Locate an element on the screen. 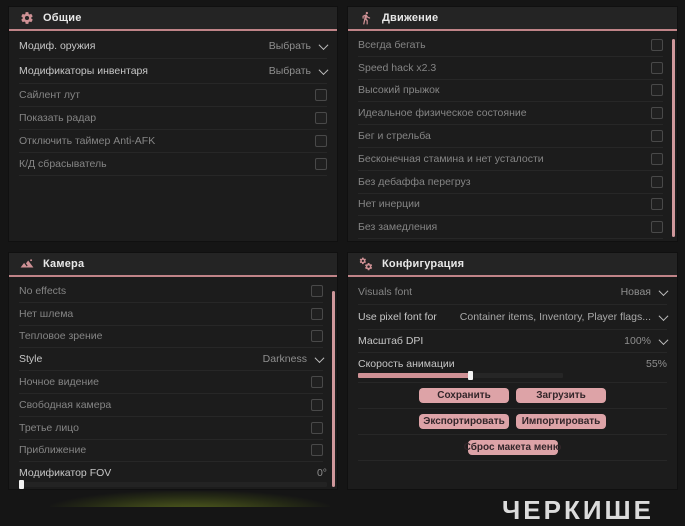  row-speed-hack: Speed hack x2.3 is located at coordinates (510, 68).